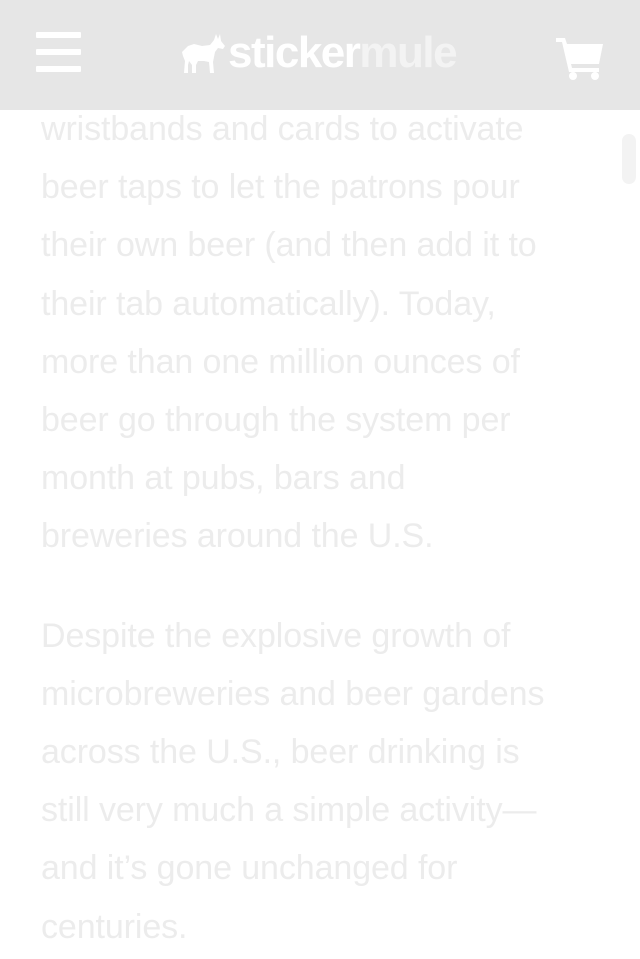  Describe the element at coordinates (203, 53) in the screenshot. I see `mule-icon` at that location.